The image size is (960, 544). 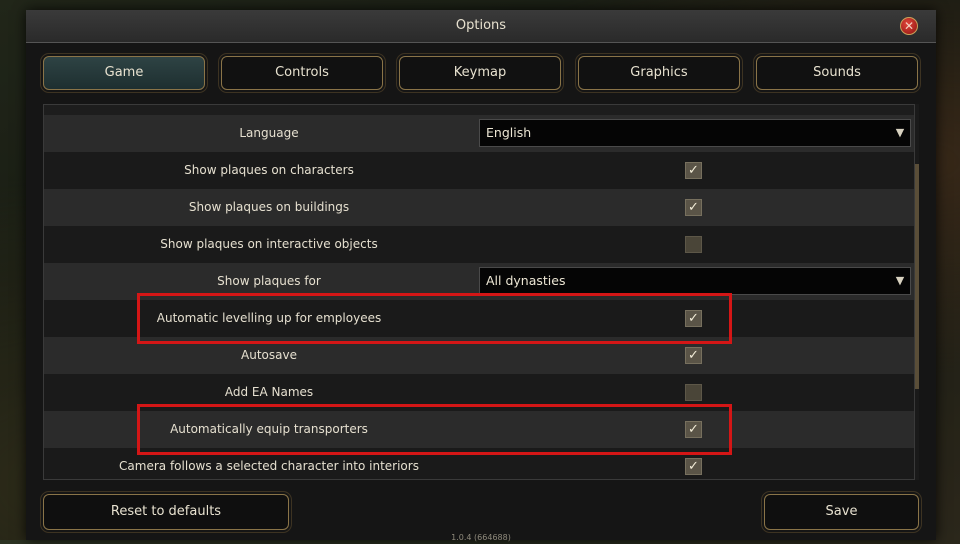 I want to click on highlight-box-auto-levelling, so click(x=434, y=318).